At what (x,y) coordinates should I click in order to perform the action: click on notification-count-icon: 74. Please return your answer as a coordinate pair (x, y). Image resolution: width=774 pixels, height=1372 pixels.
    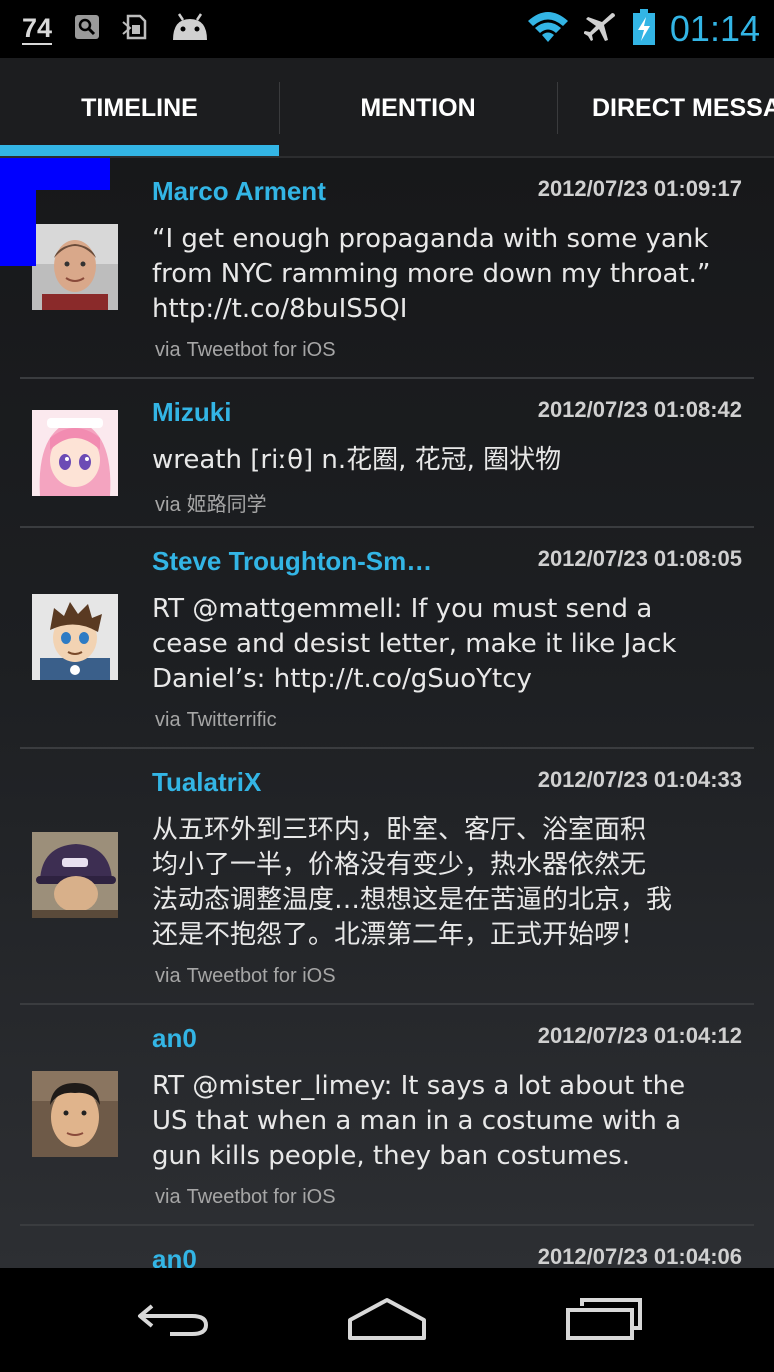
    Looking at the image, I should click on (37, 28).